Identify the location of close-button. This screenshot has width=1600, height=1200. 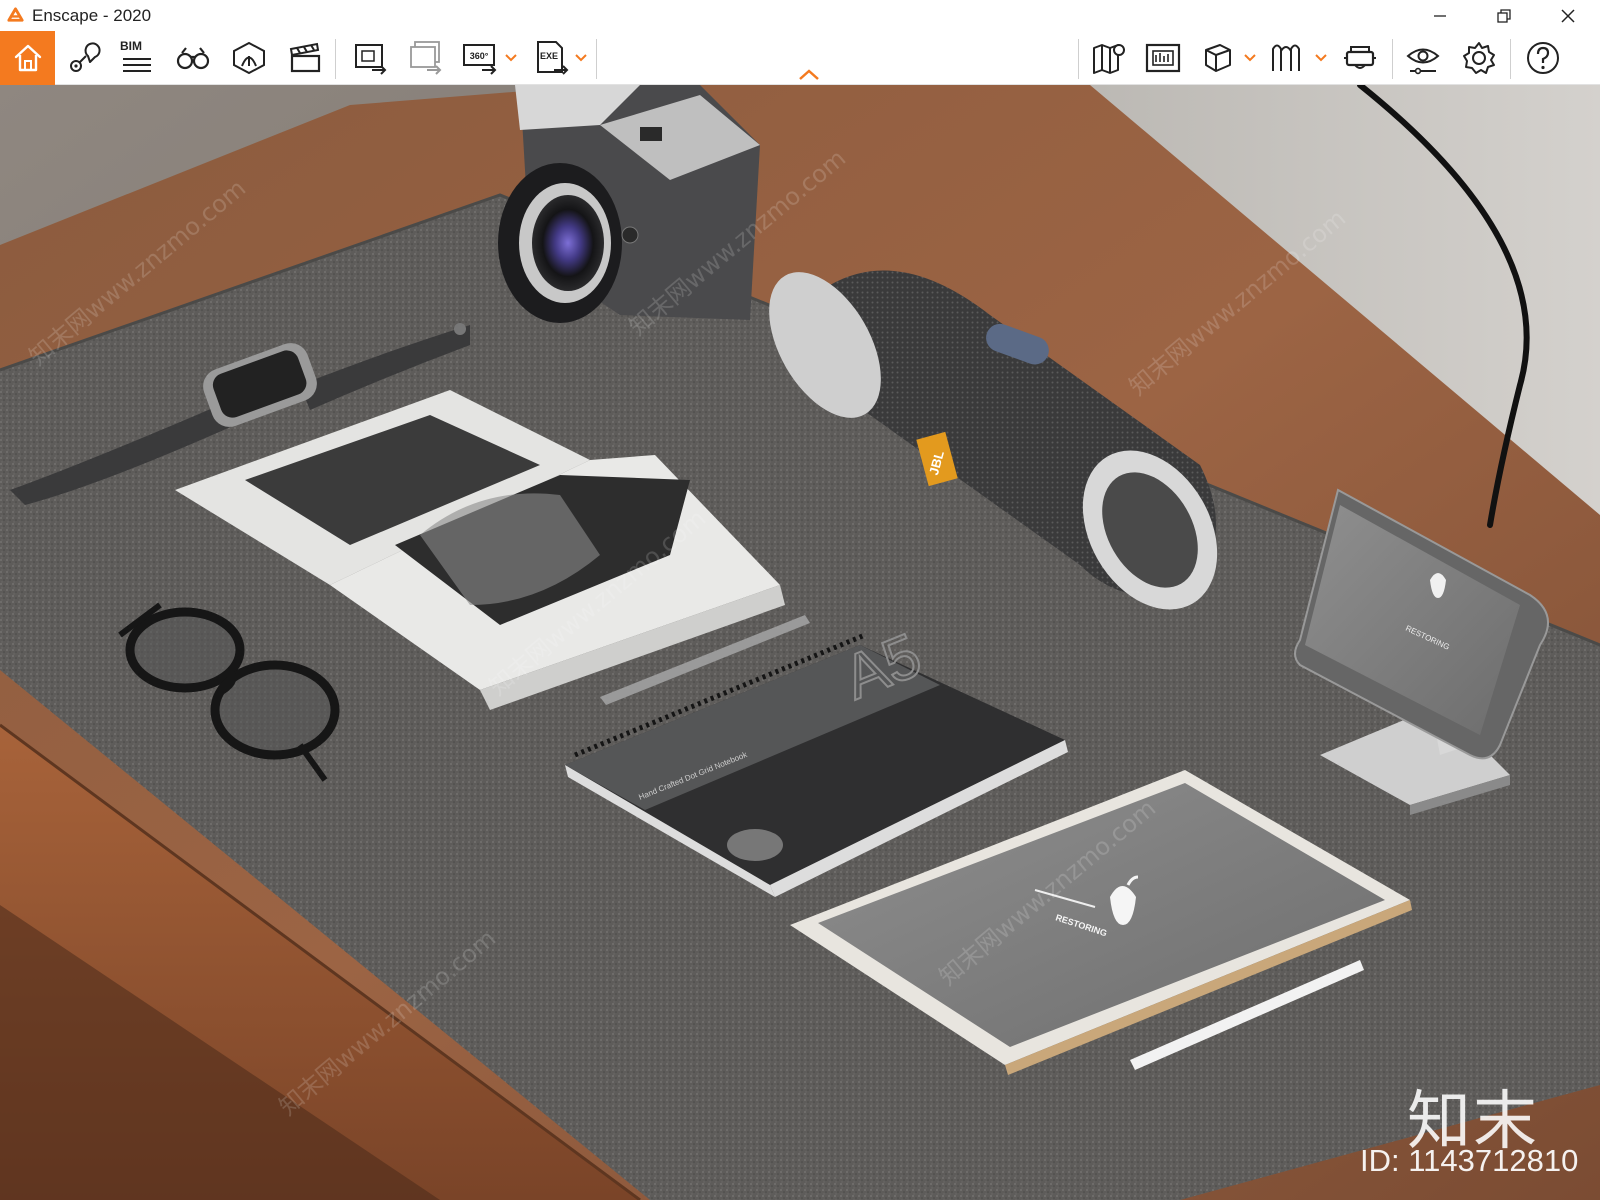
(1568, 15).